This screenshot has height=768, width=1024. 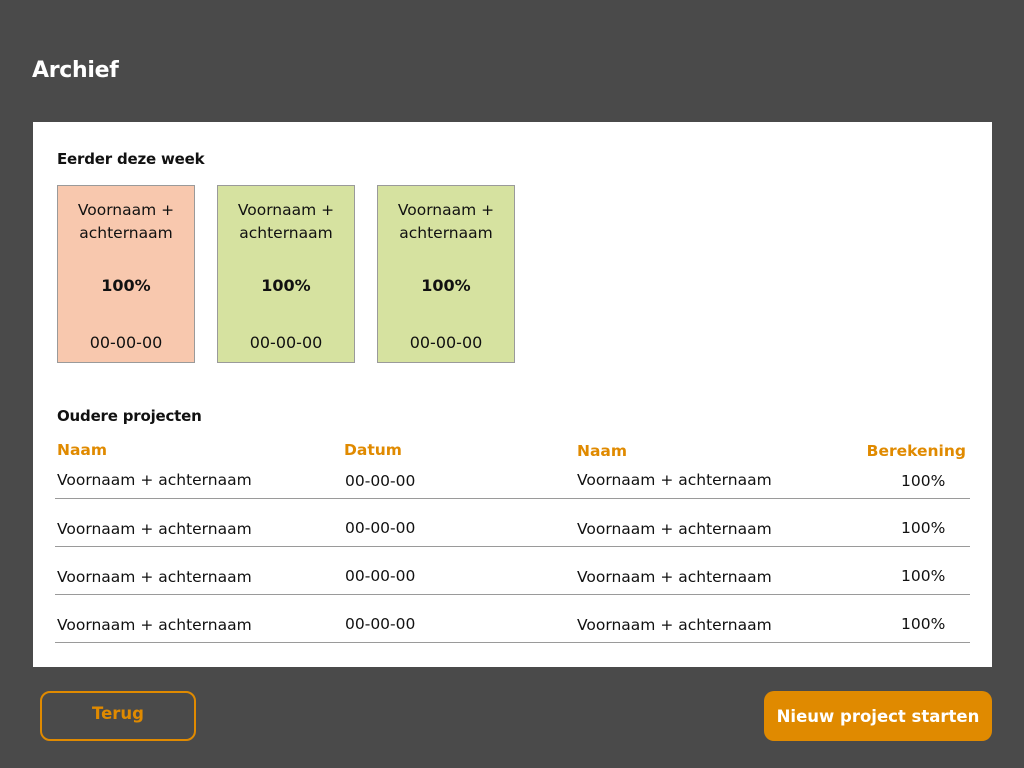 What do you see at coordinates (75, 70) in the screenshot?
I see `page-title: Archief` at bounding box center [75, 70].